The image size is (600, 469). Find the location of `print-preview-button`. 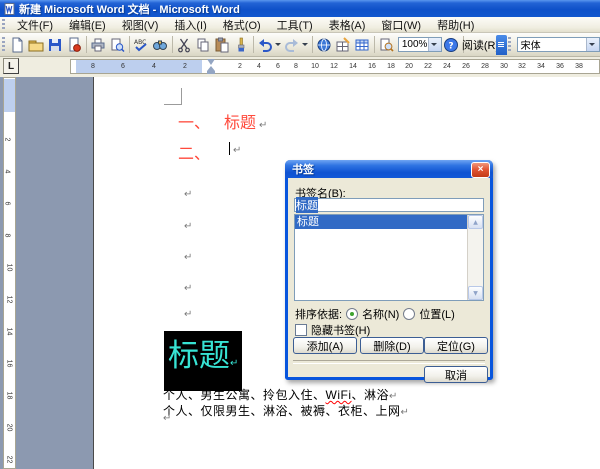

print-preview-button is located at coordinates (117, 44).